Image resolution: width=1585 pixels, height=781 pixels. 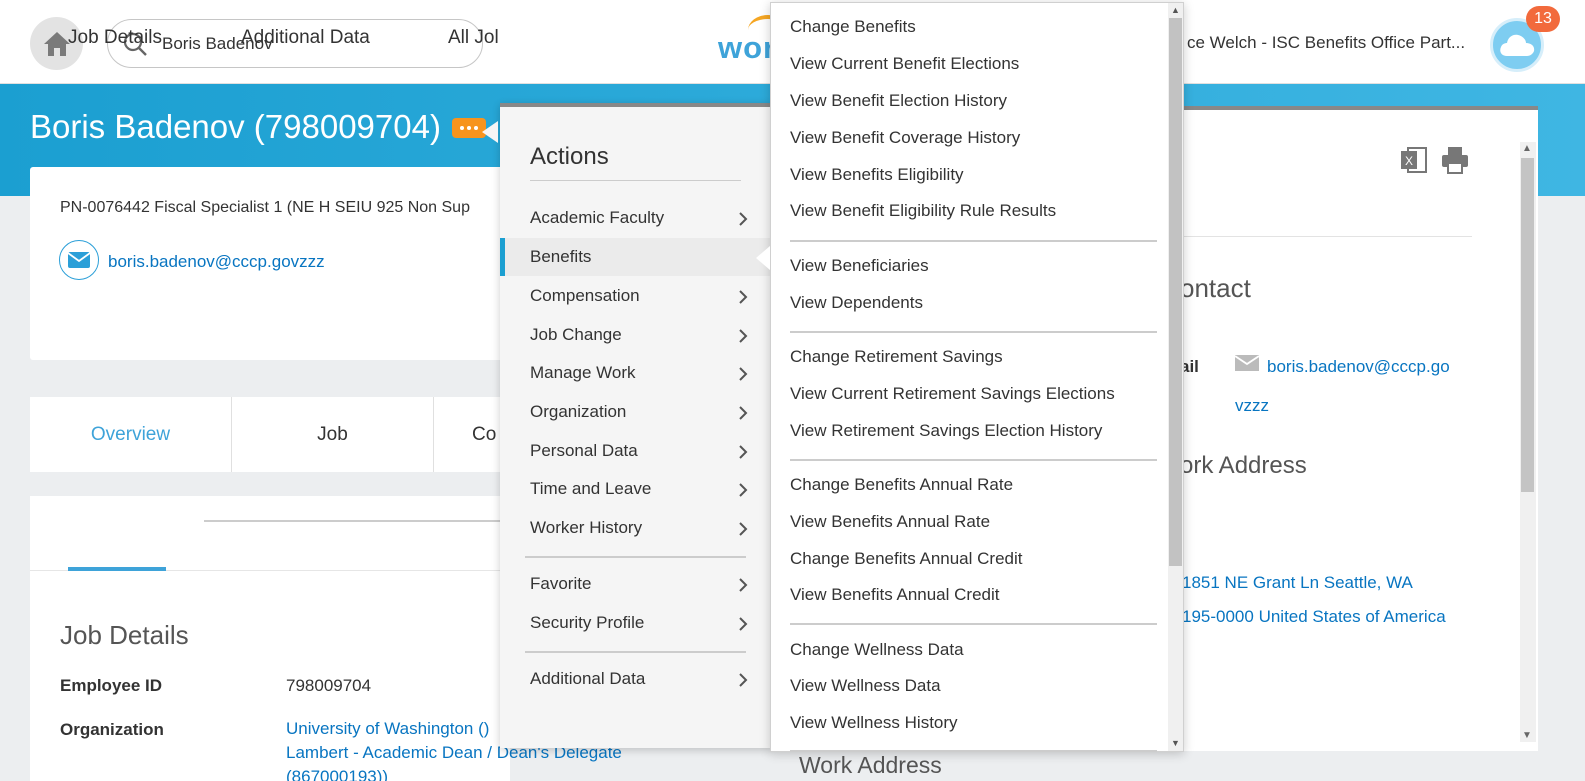 What do you see at coordinates (901, 485) in the screenshot?
I see `submenu-item: Change Benefits Annual Rate` at bounding box center [901, 485].